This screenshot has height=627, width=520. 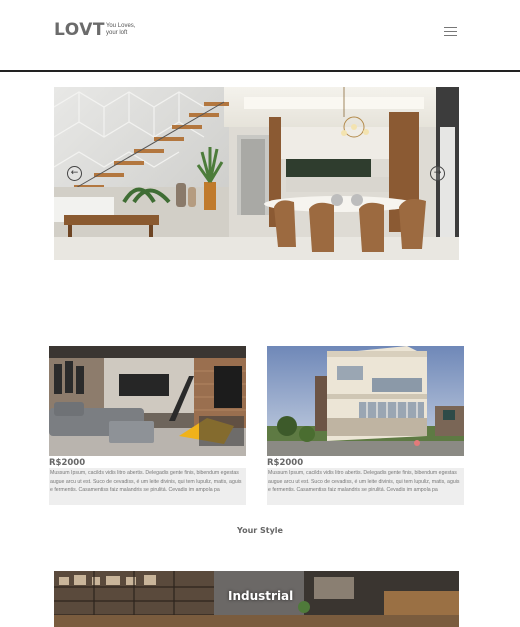 I want to click on arrow-right-icon: →, so click(x=437, y=173).